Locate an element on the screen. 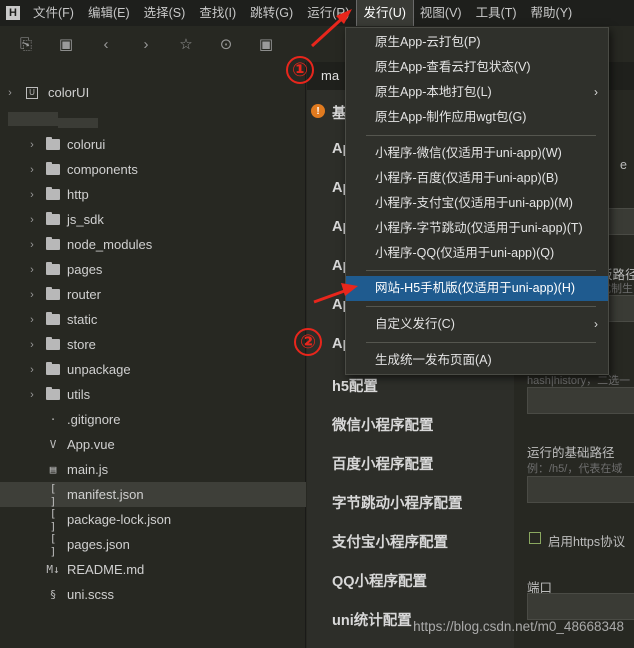  menu-find: 查找(I) is located at coordinates (217, 13).